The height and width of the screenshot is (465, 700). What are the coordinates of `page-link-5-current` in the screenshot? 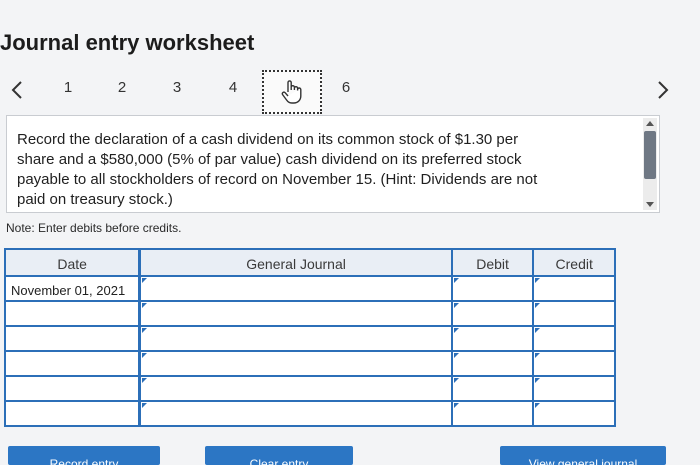 It's located at (292, 92).